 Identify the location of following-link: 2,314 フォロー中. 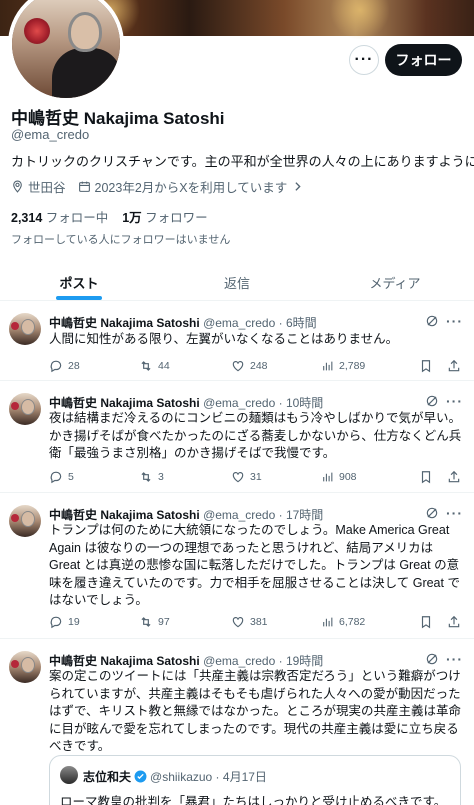
(59, 218).